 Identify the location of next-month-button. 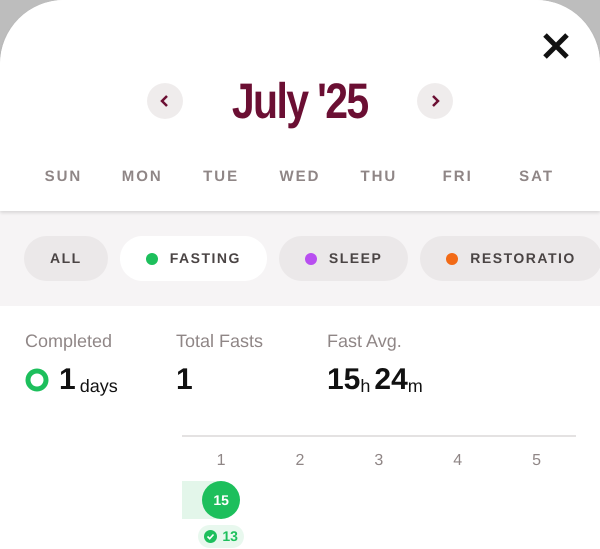
(434, 101).